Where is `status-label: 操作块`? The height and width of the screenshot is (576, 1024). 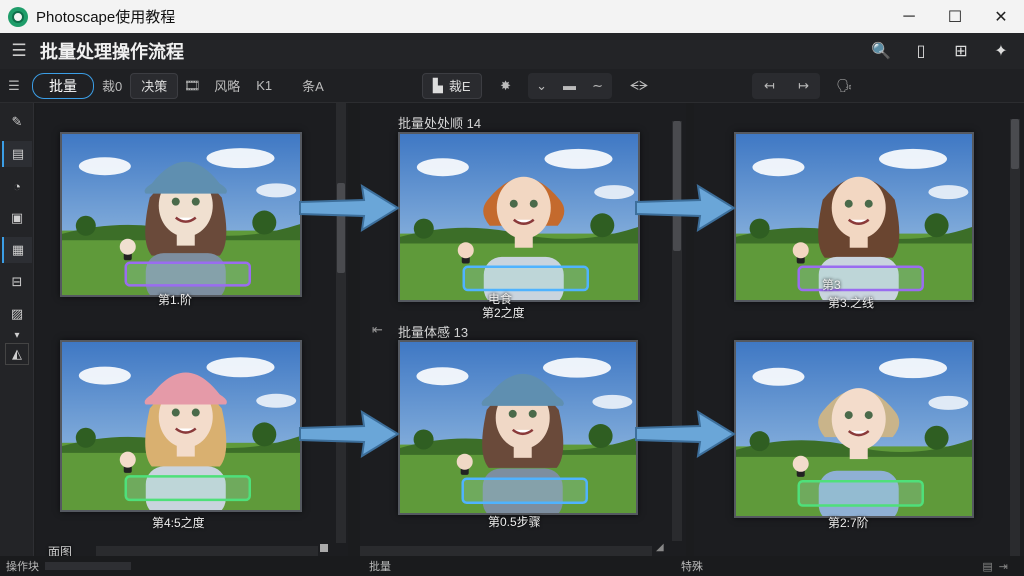
status-label: 操作块 is located at coordinates (22, 567).